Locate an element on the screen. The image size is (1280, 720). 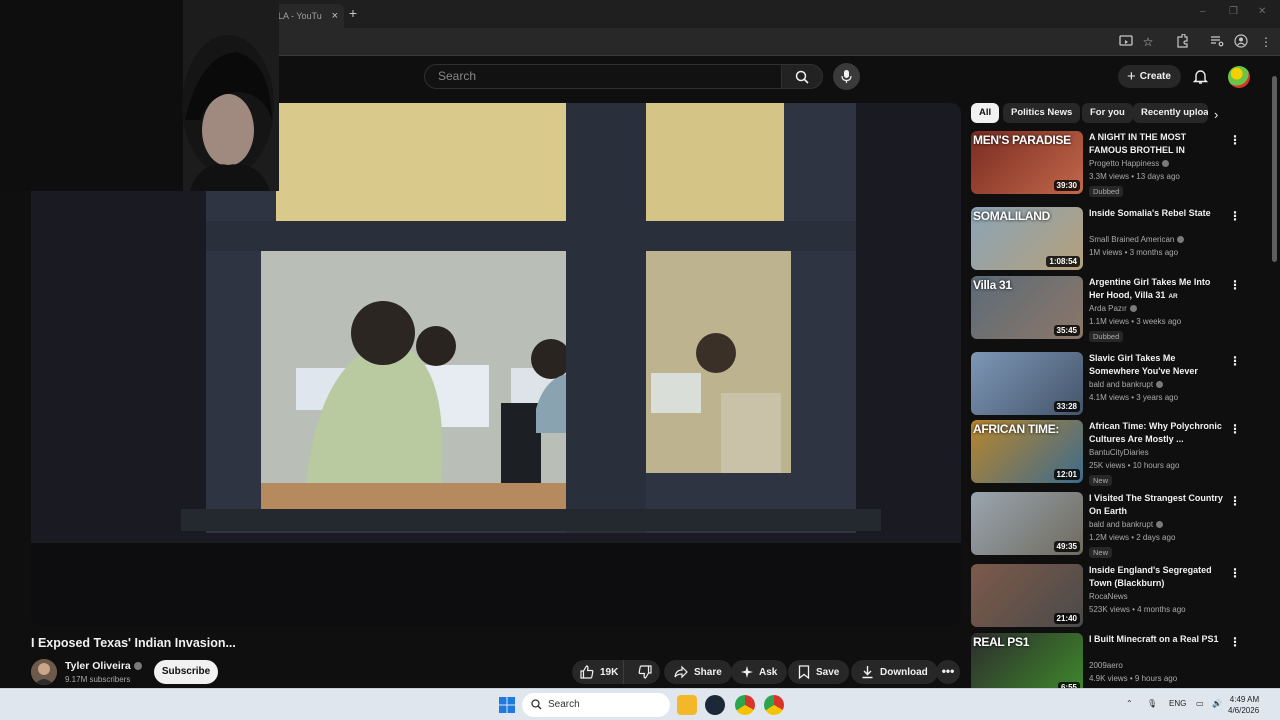
share-button: Share is located at coordinates (698, 672).